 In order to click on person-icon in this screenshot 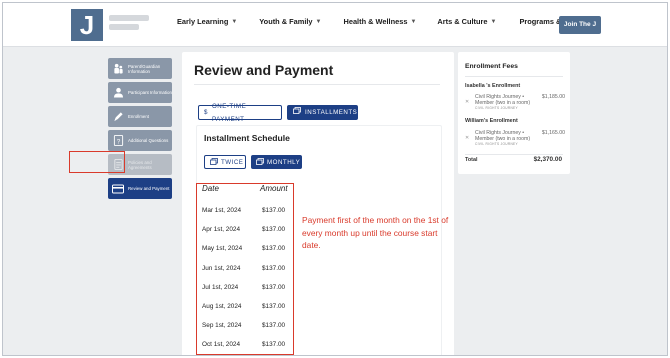, I will do `click(118, 93)`.